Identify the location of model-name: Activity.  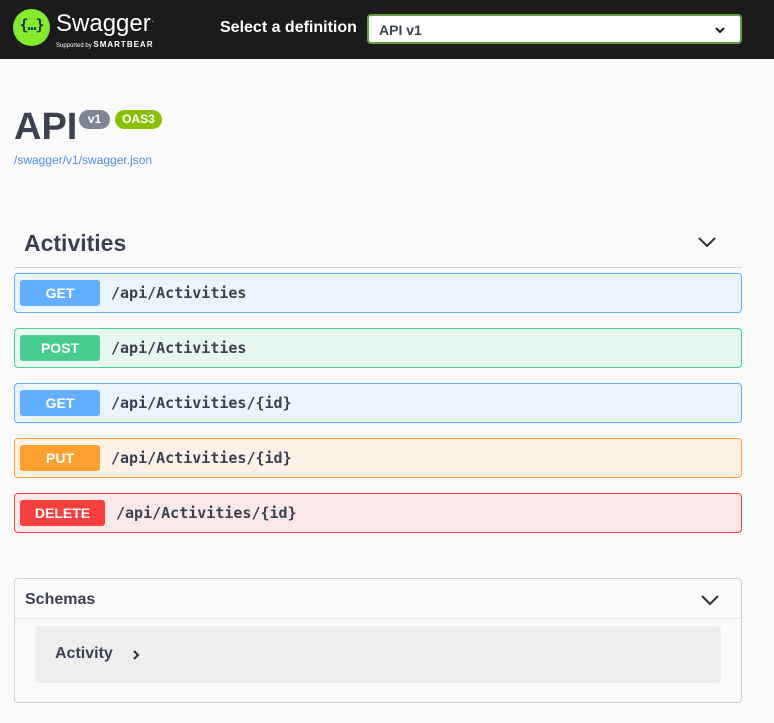
(84, 653).